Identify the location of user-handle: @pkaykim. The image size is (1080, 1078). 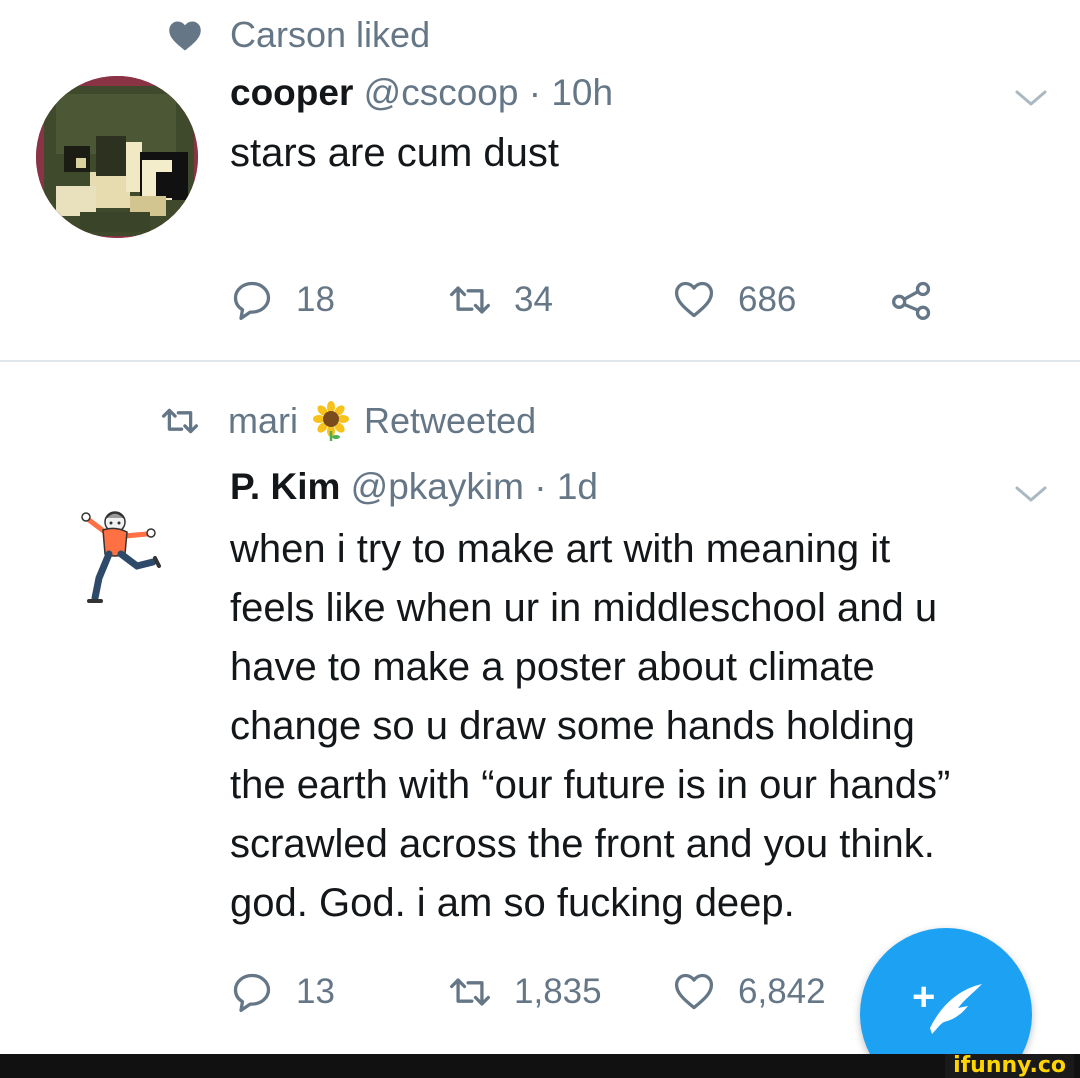
(437, 486).